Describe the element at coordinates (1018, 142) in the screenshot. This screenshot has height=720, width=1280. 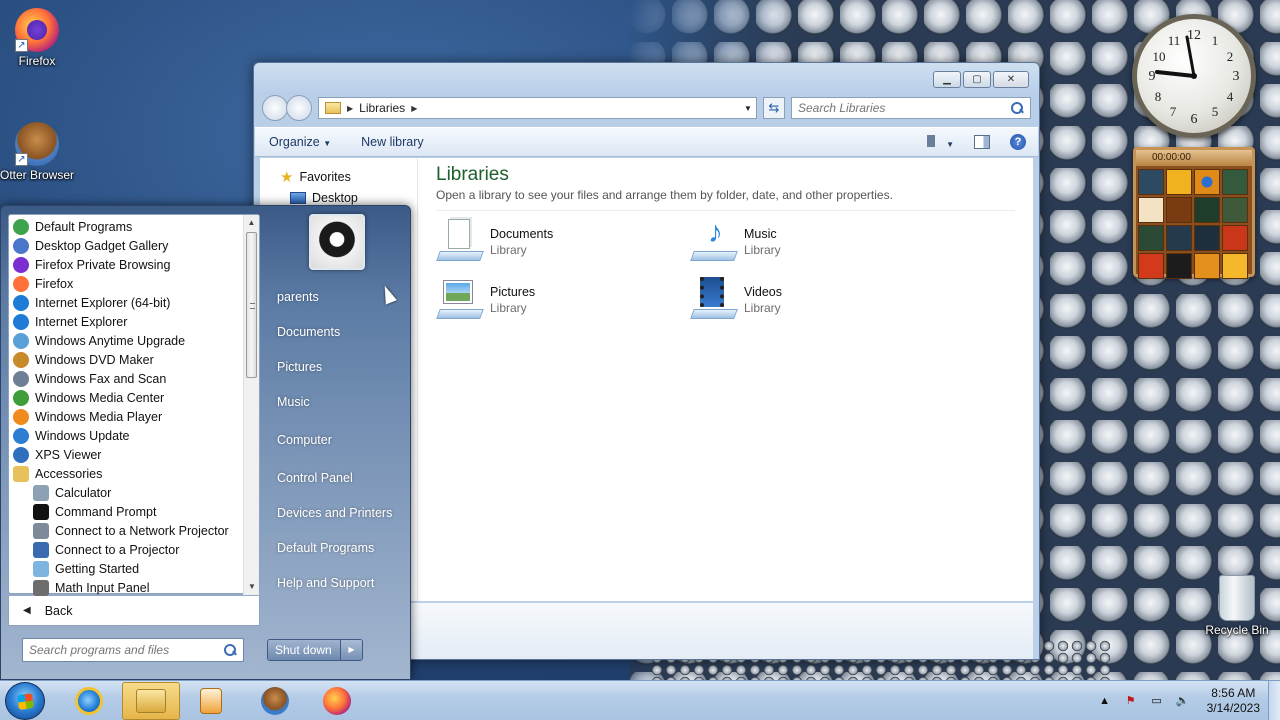
I see `help-button: ?` at that location.